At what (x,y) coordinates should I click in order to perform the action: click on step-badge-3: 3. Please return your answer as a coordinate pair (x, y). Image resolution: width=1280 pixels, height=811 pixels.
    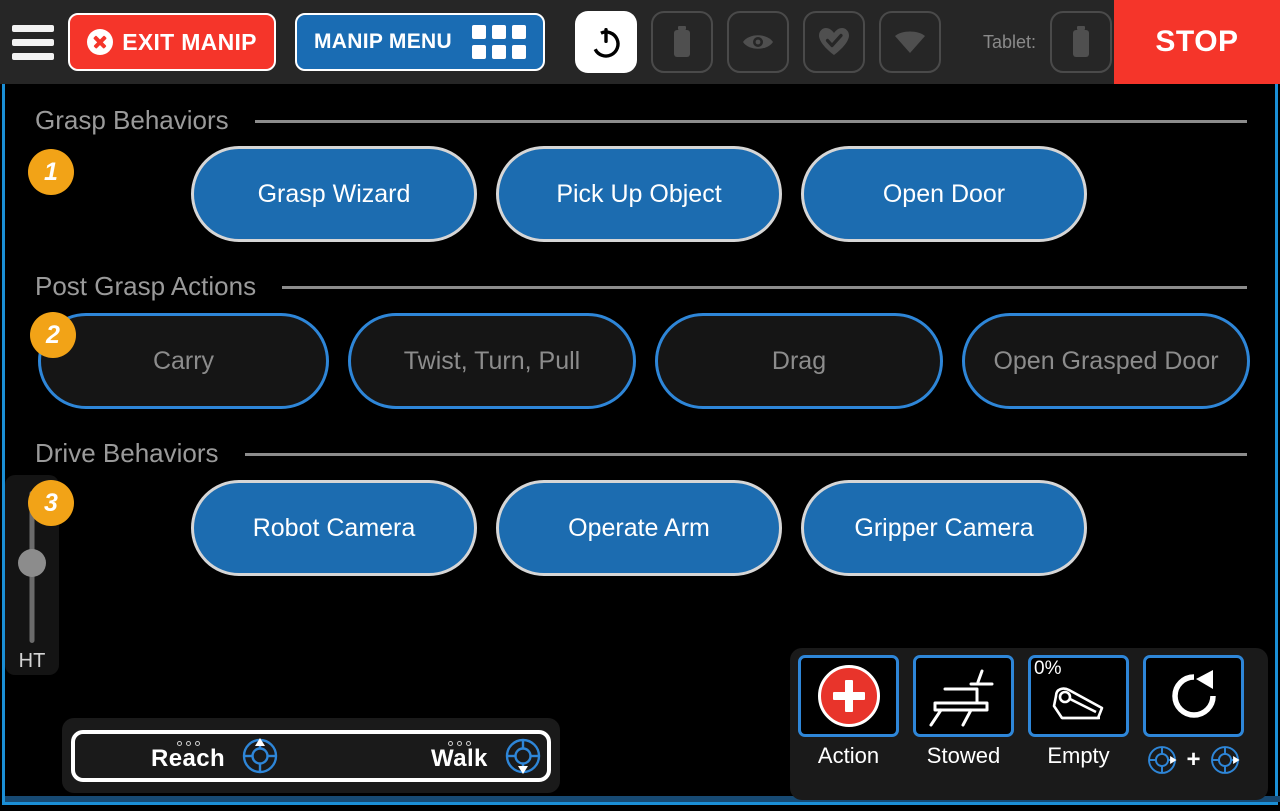
    Looking at the image, I should click on (51, 503).